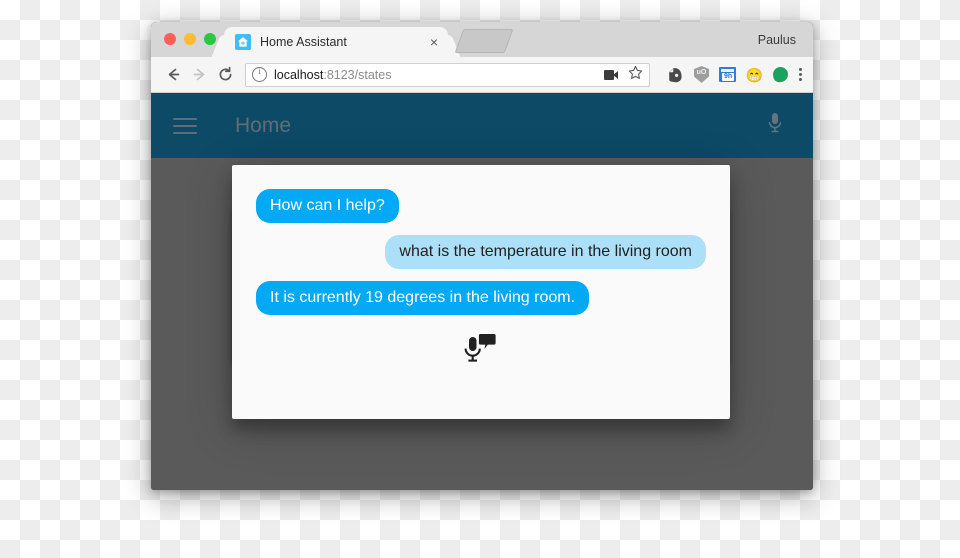  Describe the element at coordinates (199, 75) in the screenshot. I see `forward-icon` at that location.